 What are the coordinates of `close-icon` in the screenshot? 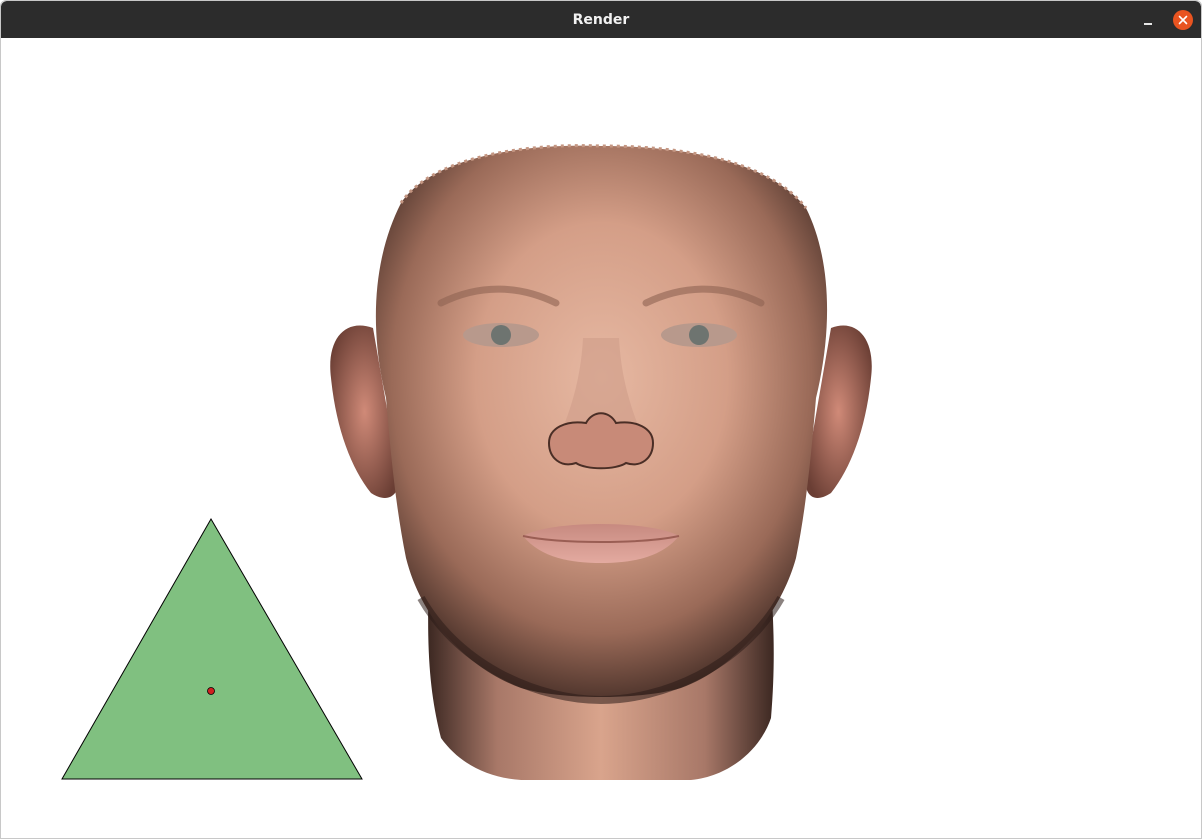 It's located at (1183, 19).